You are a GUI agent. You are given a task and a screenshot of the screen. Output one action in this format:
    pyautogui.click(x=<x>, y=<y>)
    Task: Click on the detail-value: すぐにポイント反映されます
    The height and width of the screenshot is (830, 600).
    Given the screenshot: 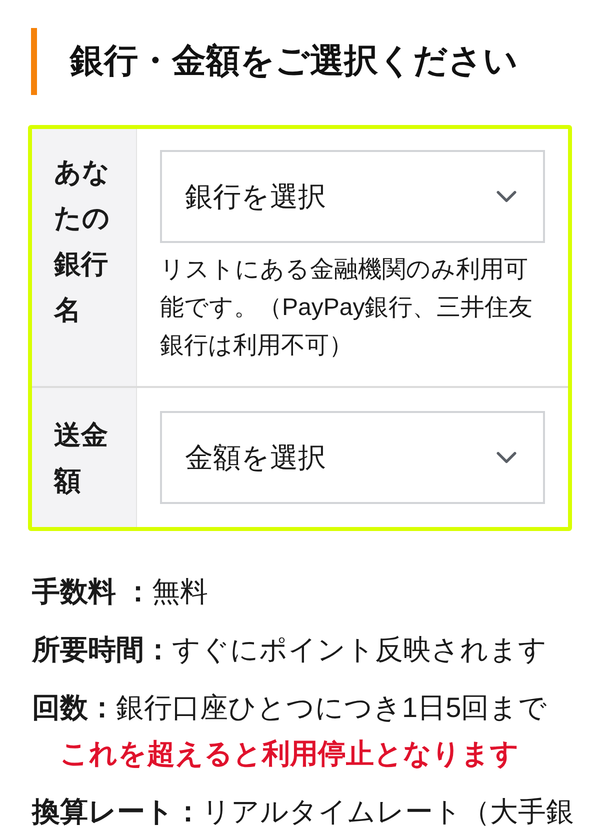 What is the action you would take?
    pyautogui.click(x=359, y=650)
    